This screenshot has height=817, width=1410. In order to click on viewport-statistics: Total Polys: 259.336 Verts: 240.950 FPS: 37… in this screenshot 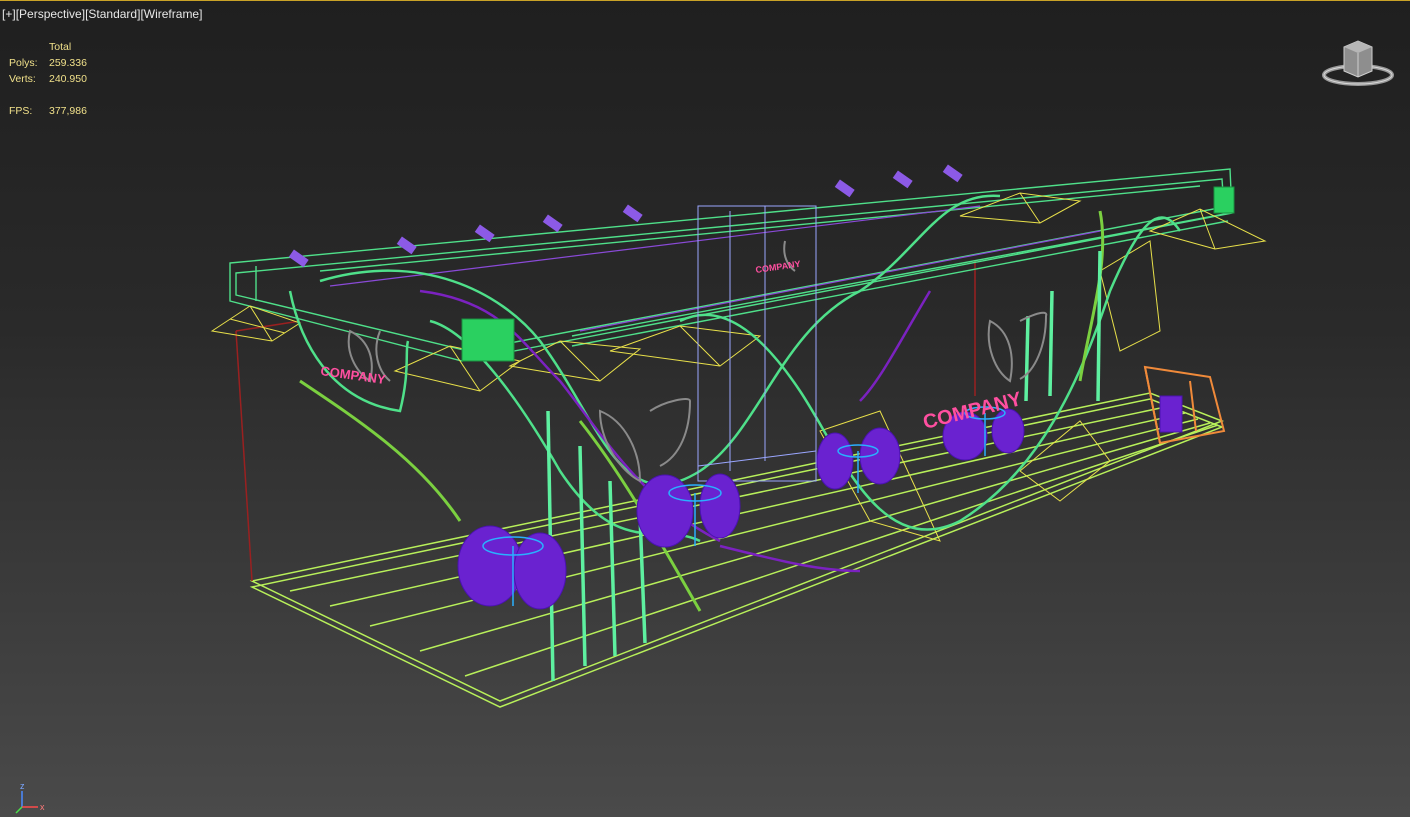, I will do `click(59, 79)`.